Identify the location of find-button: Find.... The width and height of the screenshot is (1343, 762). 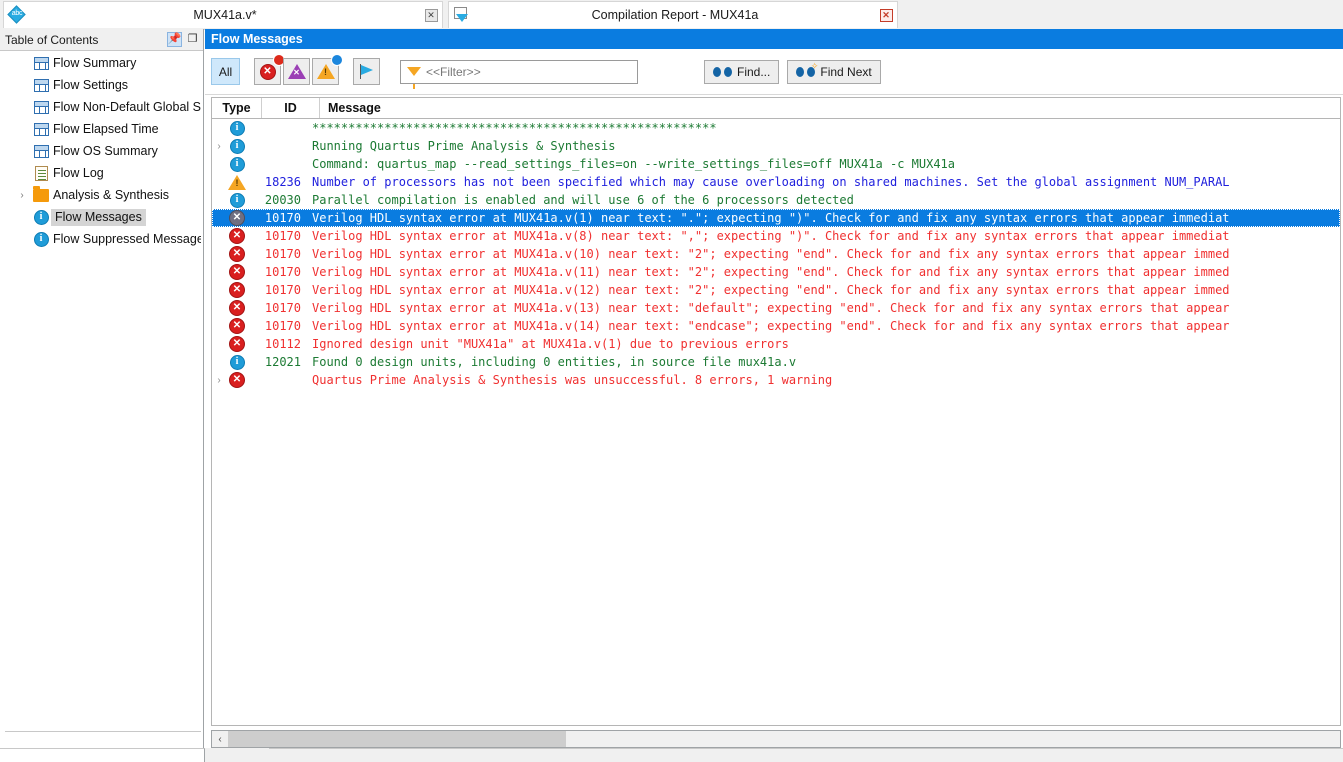
(742, 71).